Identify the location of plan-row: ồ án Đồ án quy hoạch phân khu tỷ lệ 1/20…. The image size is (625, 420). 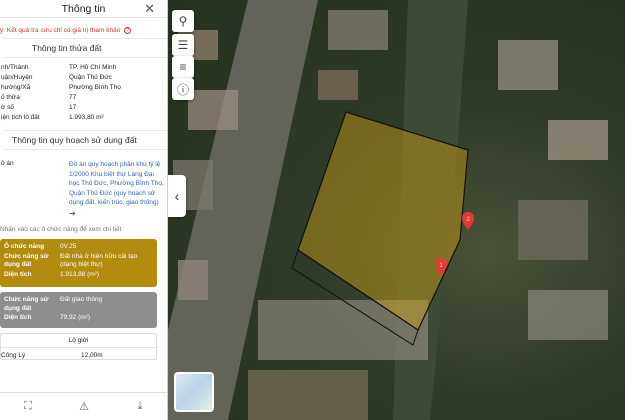
(82, 189).